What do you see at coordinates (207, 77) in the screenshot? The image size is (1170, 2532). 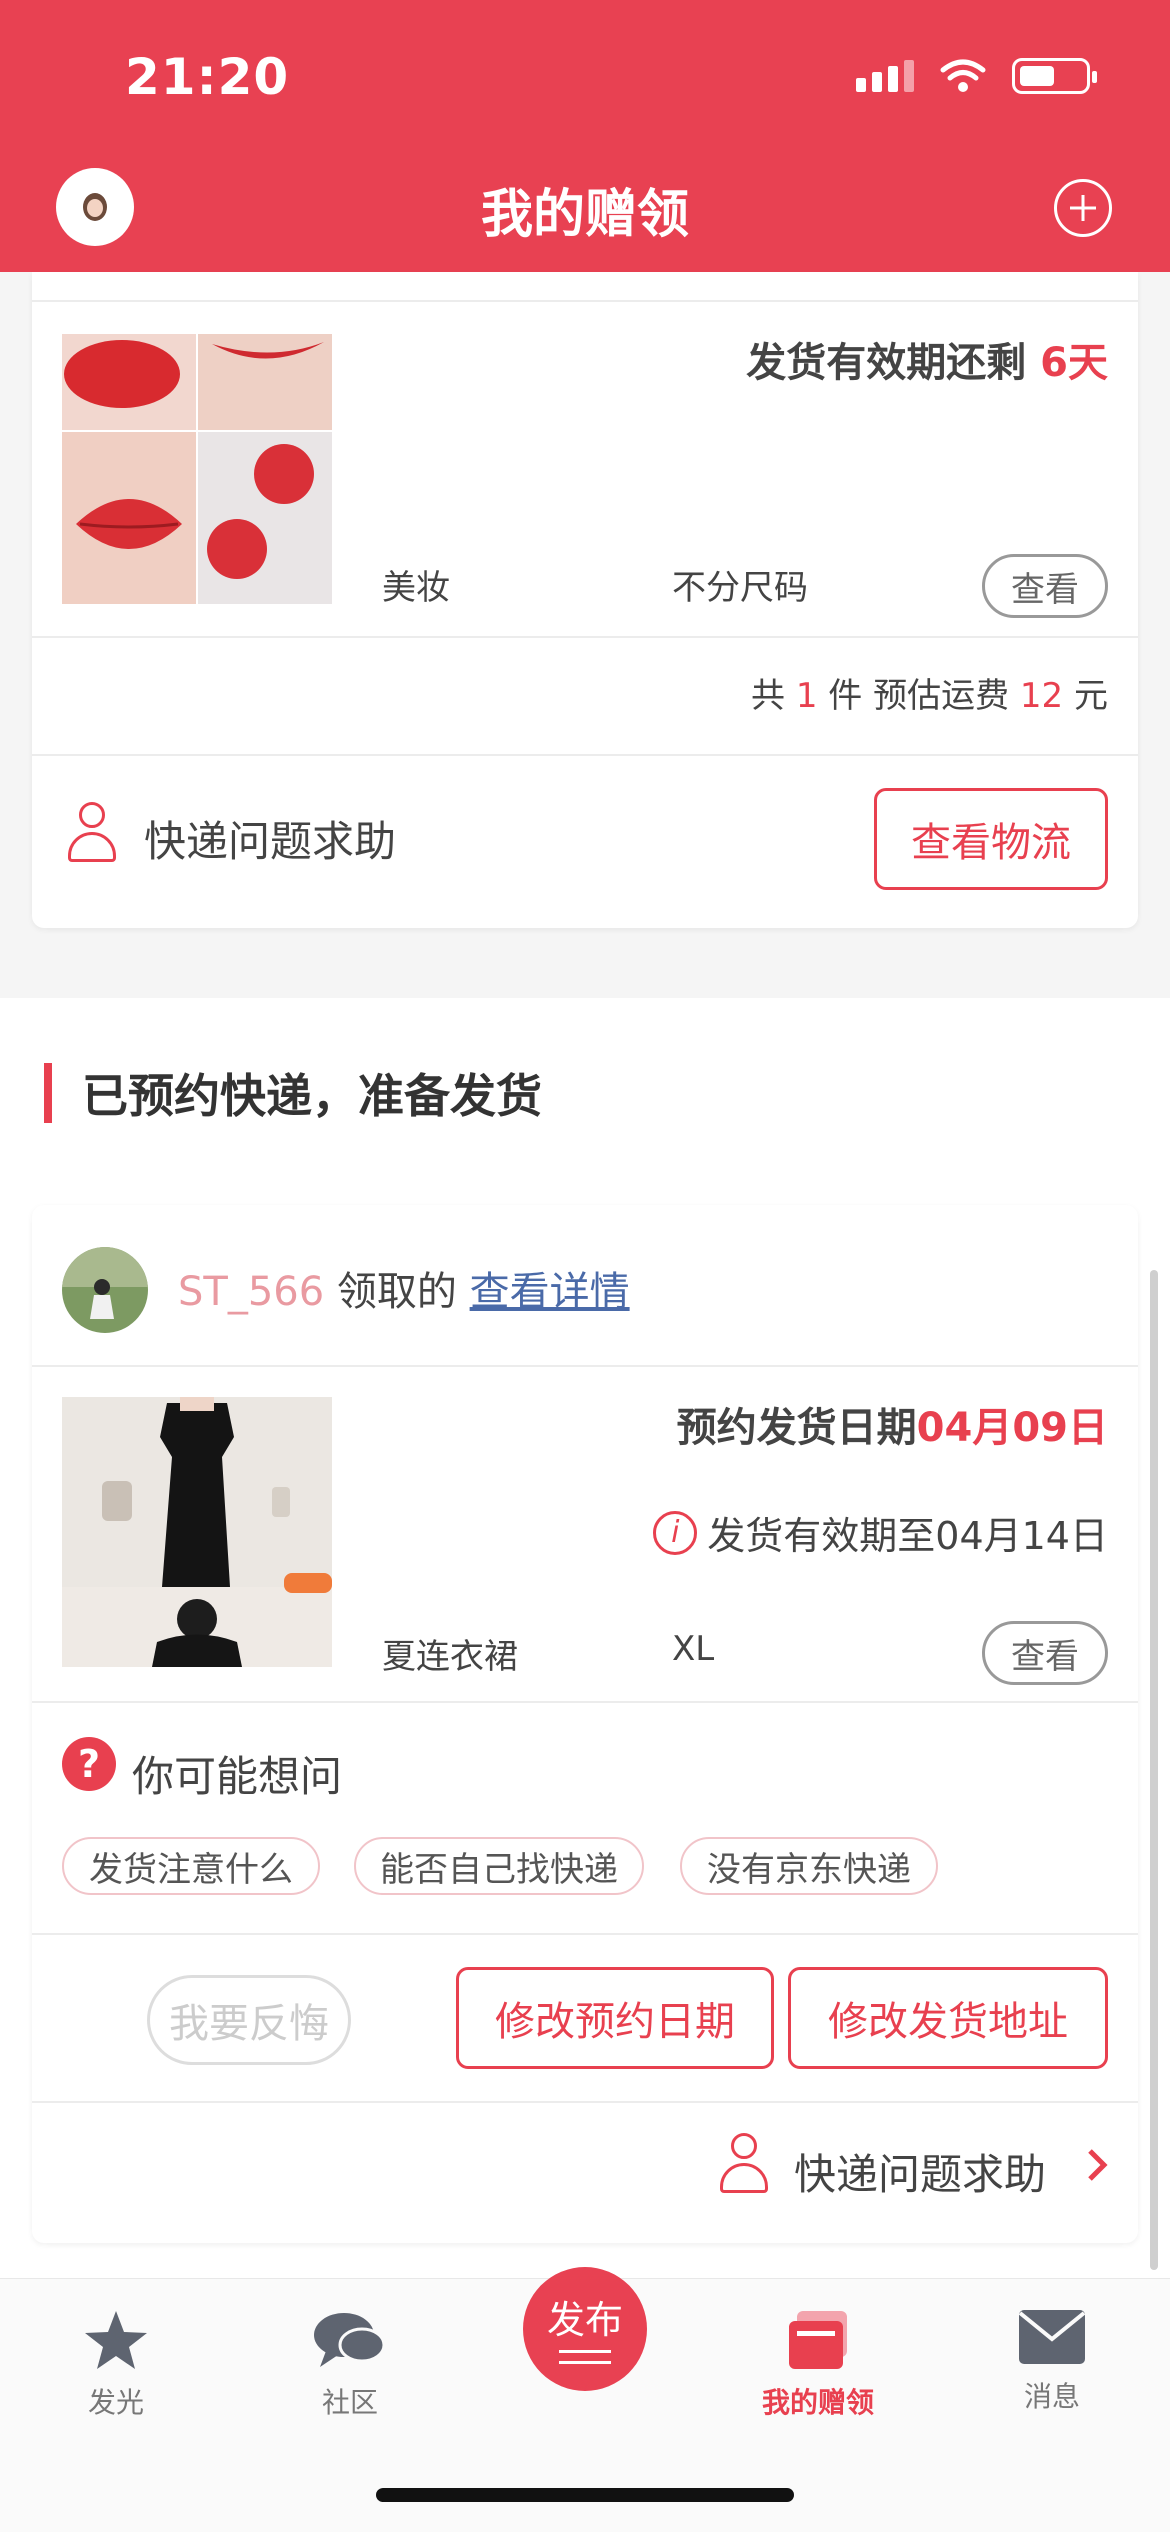 I see `status-time: 21:20` at bounding box center [207, 77].